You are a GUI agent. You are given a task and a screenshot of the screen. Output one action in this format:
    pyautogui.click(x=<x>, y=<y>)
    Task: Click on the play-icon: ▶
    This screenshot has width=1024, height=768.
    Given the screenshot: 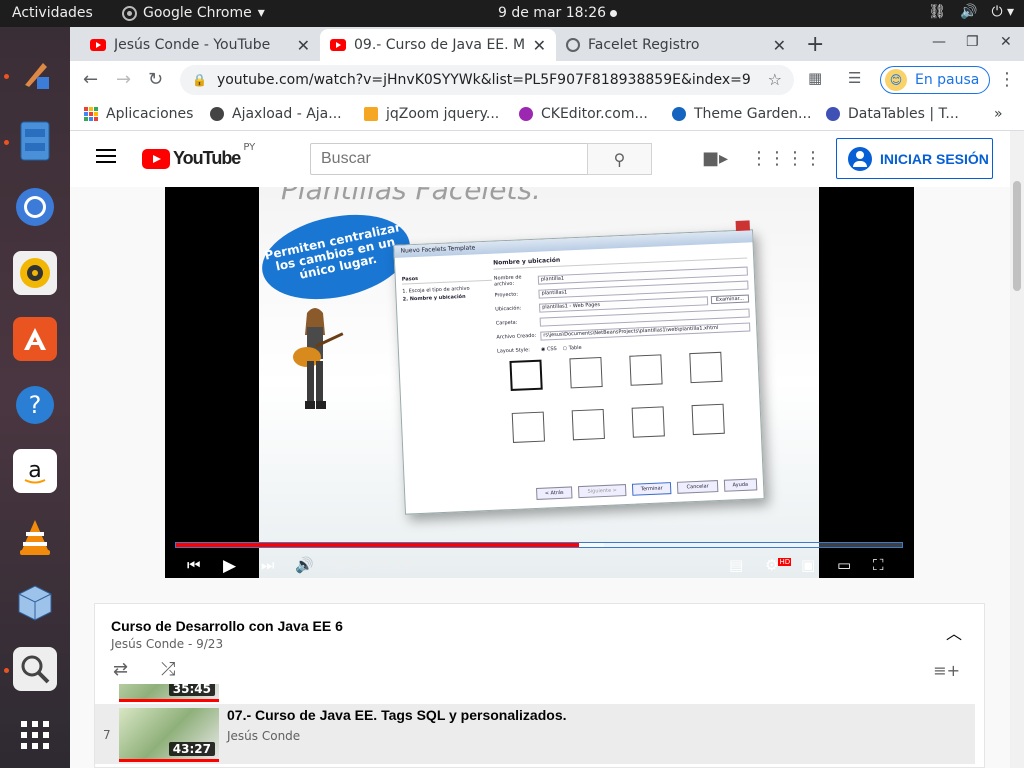 What is the action you would take?
    pyautogui.click(x=229, y=566)
    